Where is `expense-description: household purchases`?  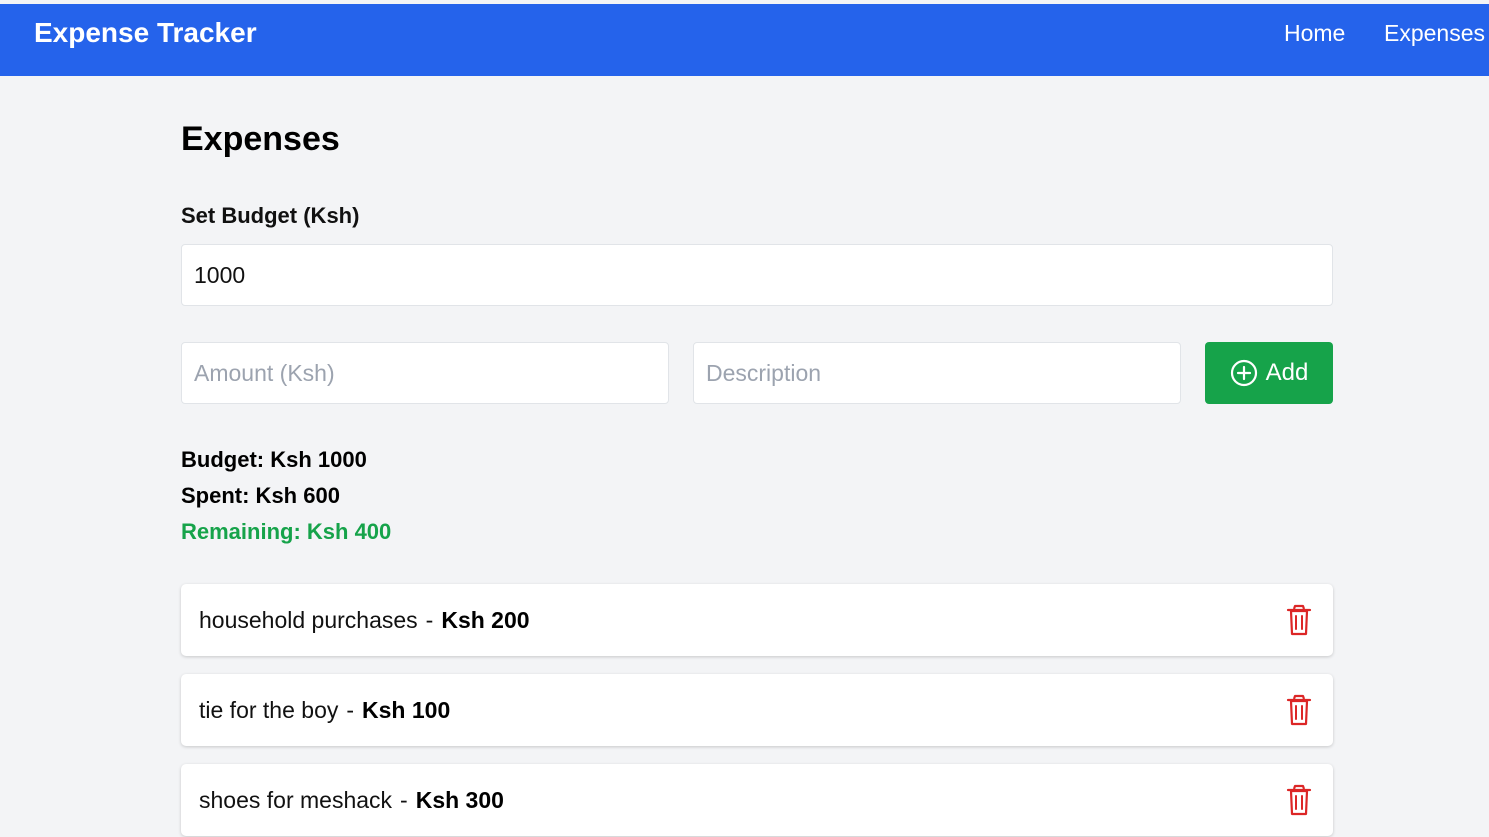 expense-description: household purchases is located at coordinates (308, 620).